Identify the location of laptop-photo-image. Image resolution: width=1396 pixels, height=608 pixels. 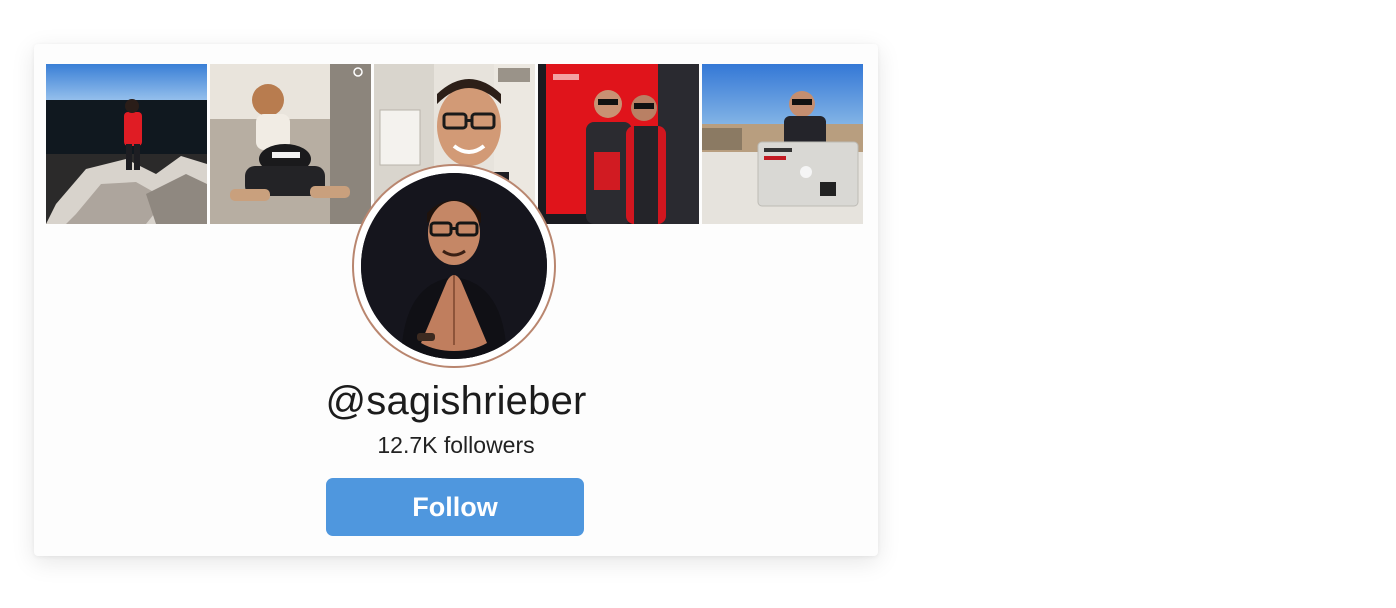
(782, 144).